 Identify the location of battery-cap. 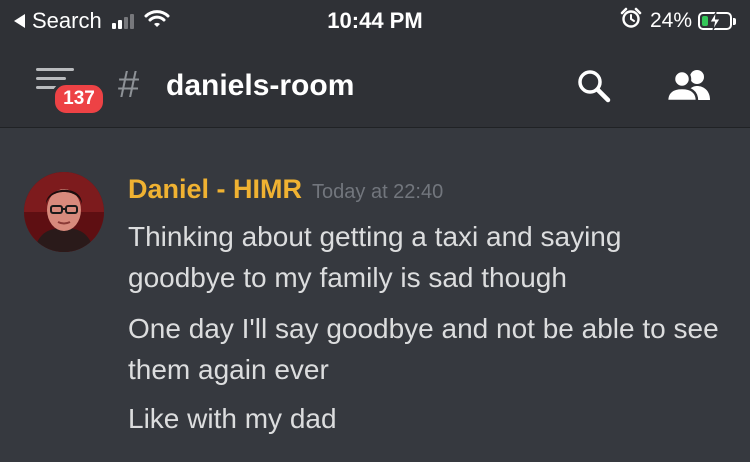
(734, 21).